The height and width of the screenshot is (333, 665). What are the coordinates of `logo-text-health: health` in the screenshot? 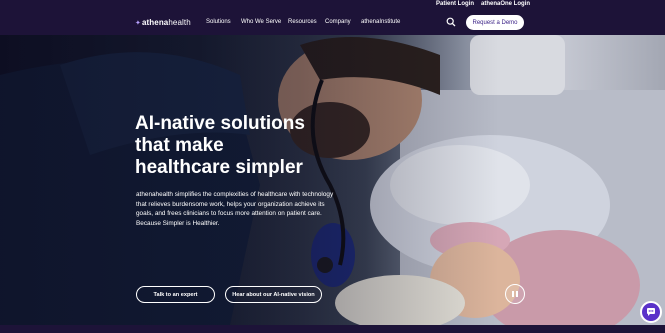 It's located at (179, 22).